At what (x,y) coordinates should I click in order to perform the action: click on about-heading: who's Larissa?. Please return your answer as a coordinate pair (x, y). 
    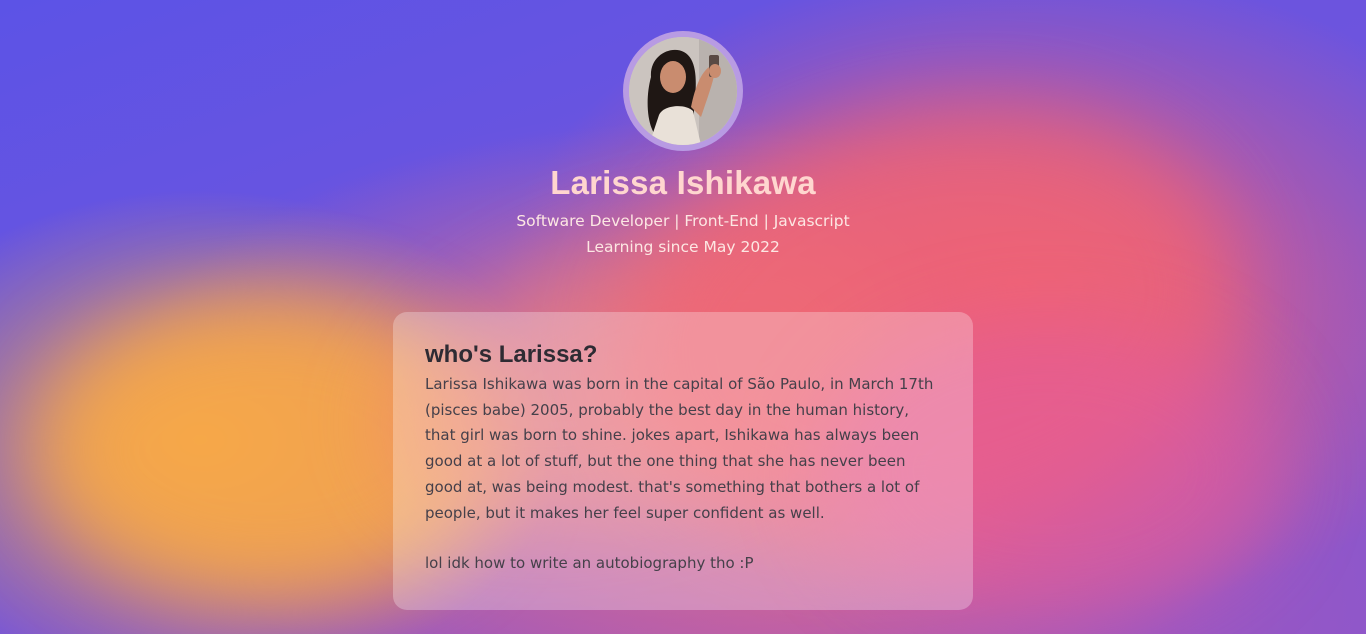
    Looking at the image, I should click on (511, 354).